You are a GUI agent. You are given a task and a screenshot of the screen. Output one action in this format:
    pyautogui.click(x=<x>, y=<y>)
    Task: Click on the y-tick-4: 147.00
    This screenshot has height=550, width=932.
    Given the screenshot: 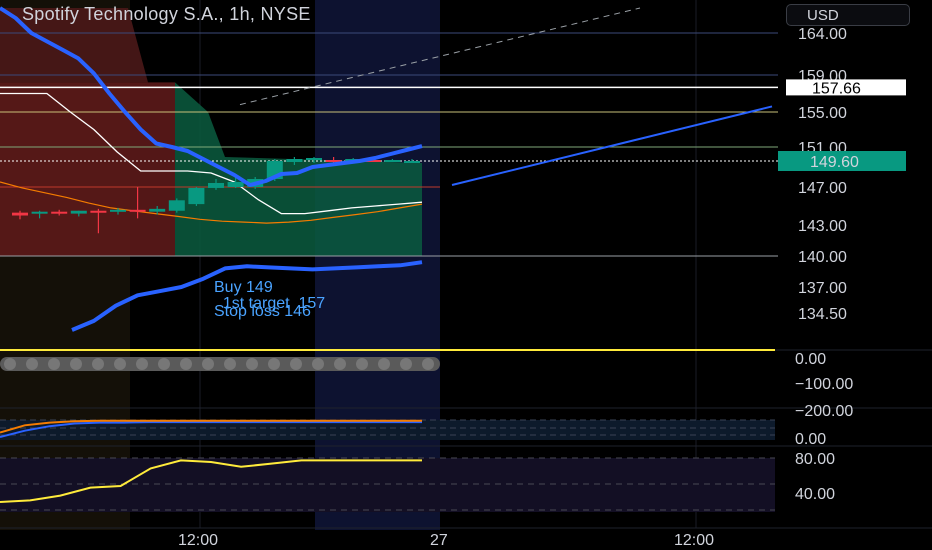 What is the action you would take?
    pyautogui.click(x=822, y=188)
    